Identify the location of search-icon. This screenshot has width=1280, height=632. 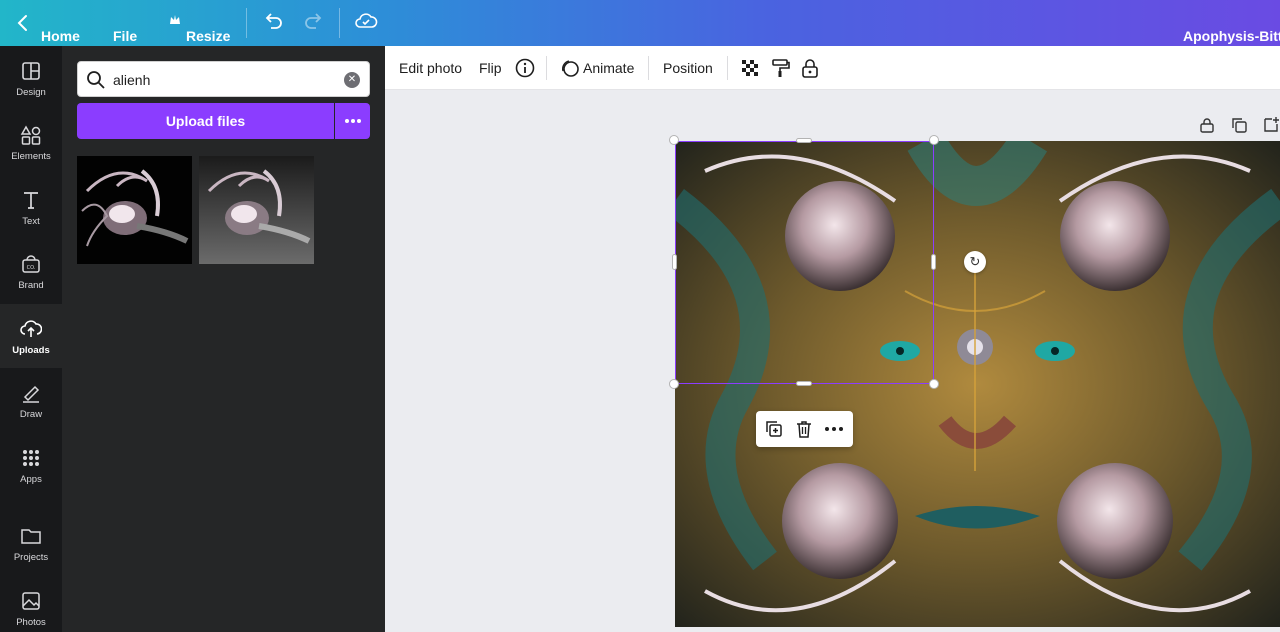
(96, 80).